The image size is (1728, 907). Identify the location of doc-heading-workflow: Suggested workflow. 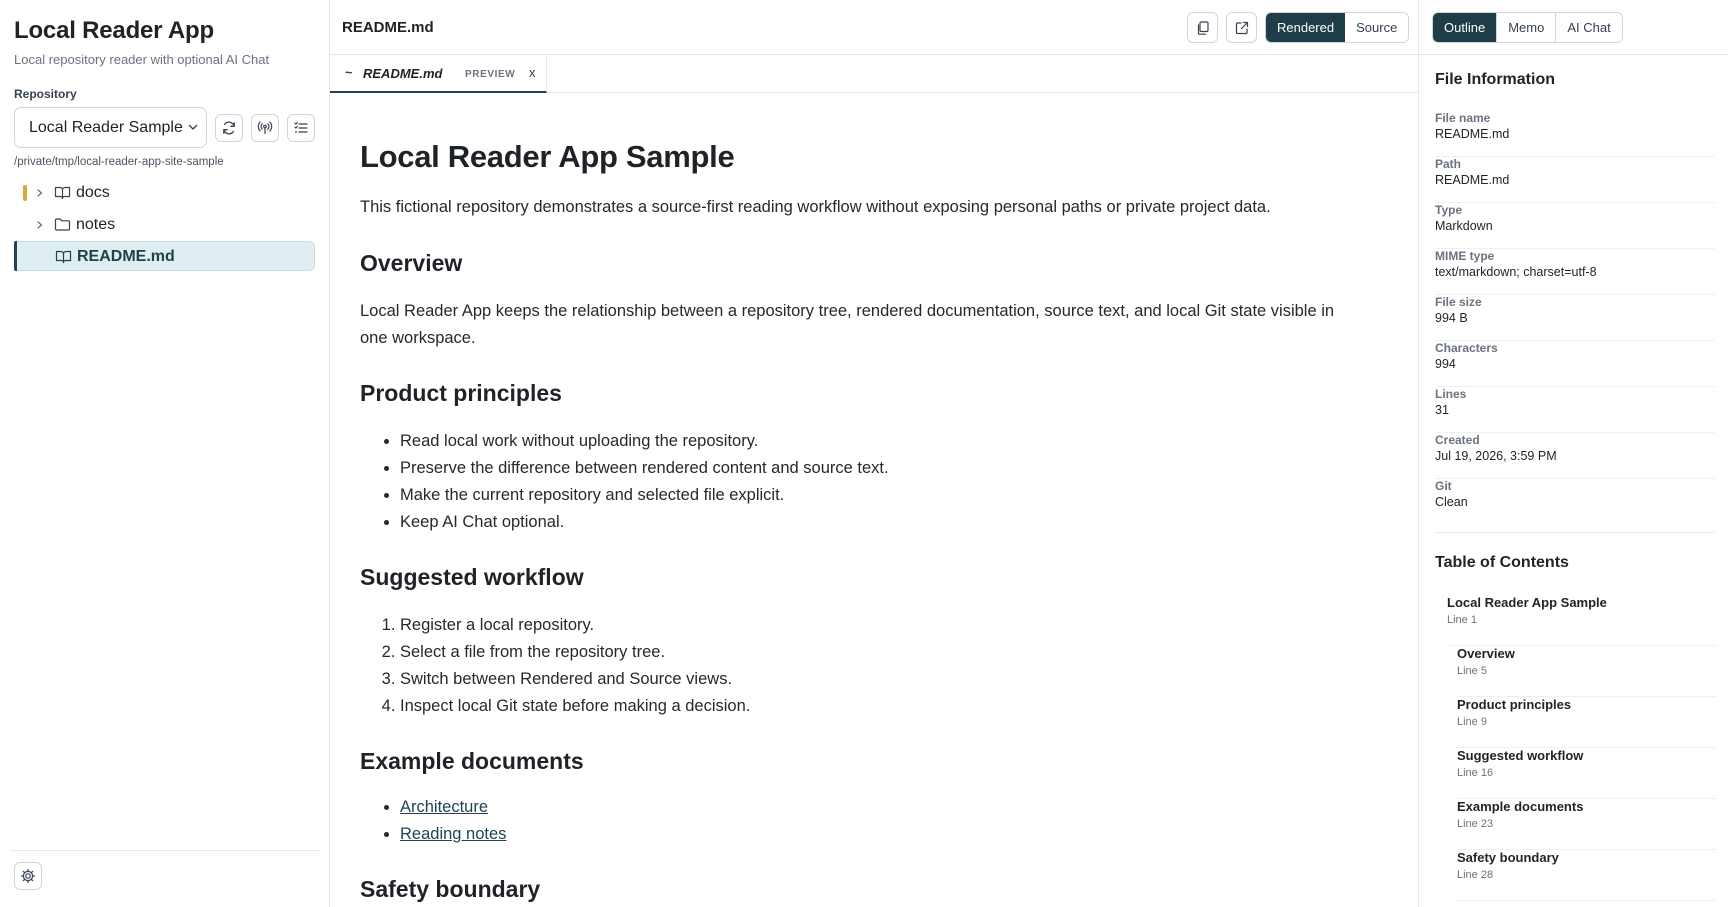
(472, 577).